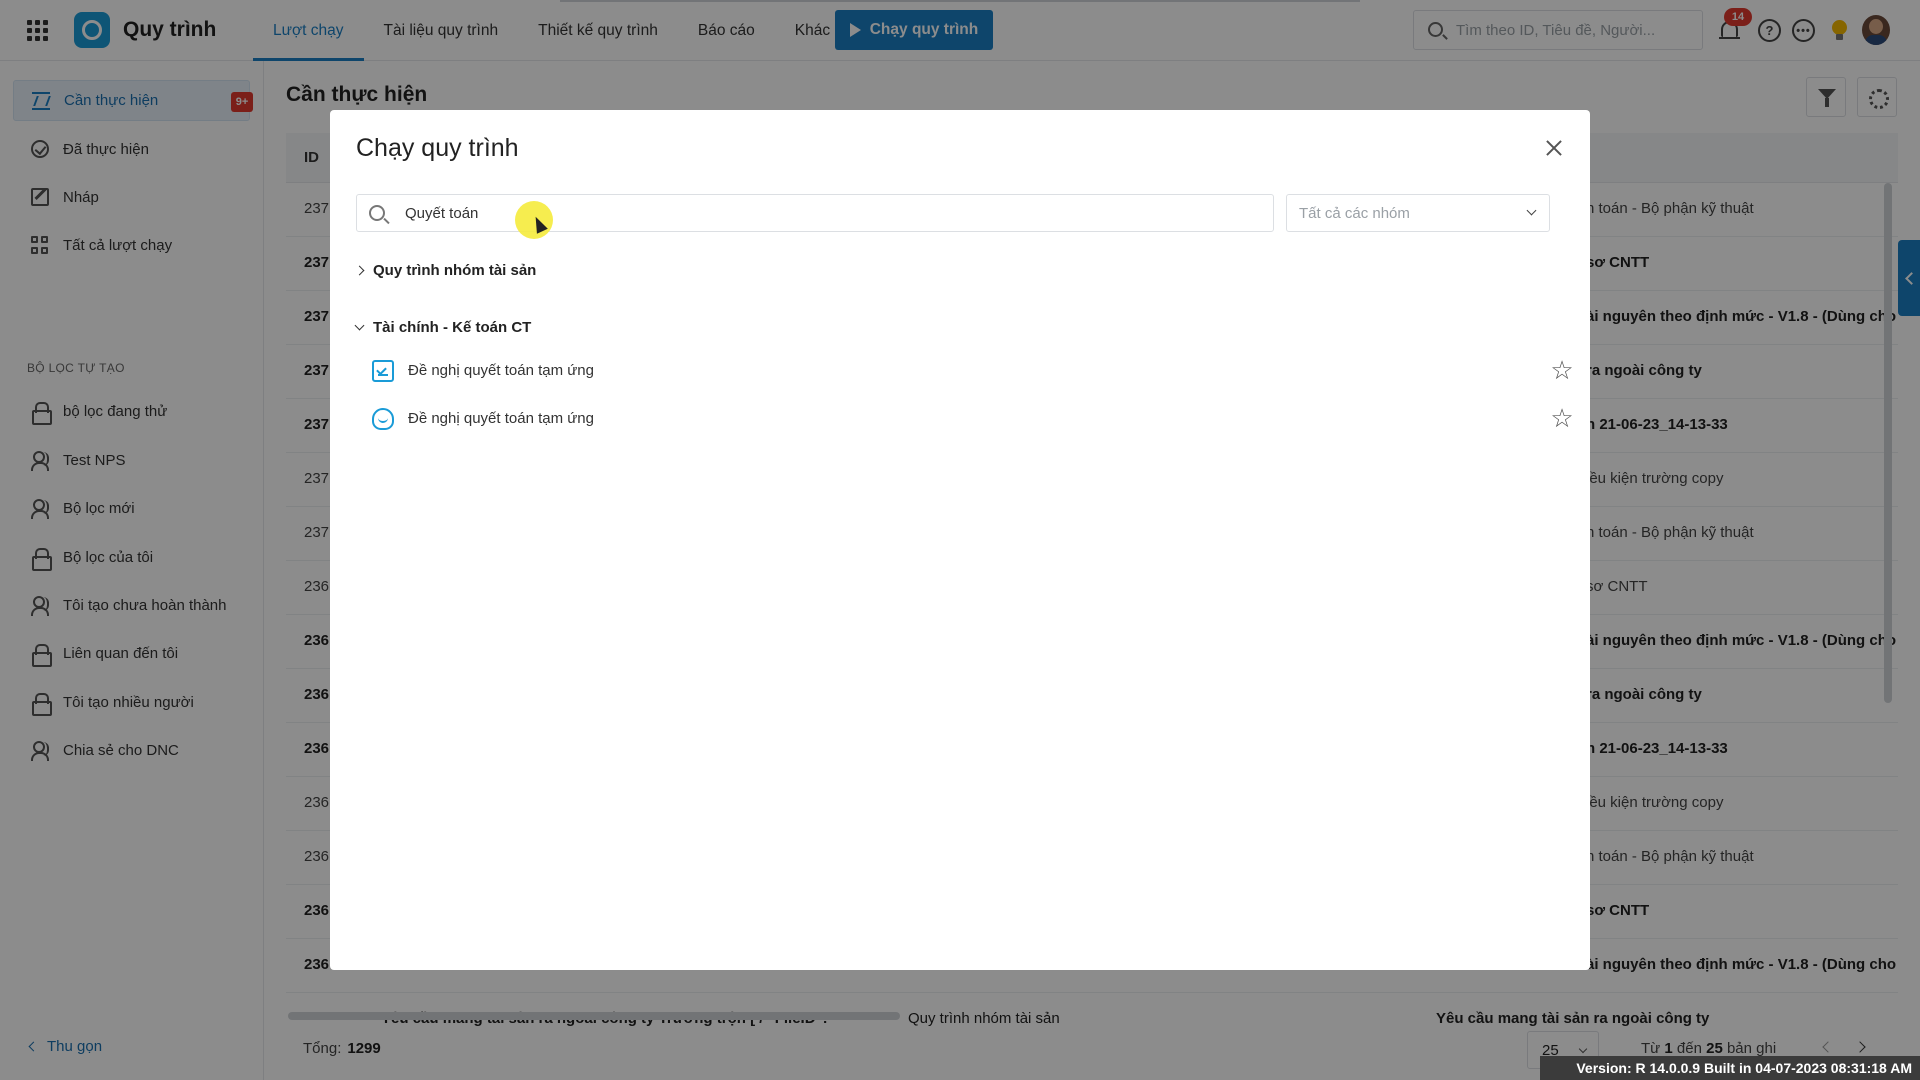 This screenshot has height=1080, width=1920. What do you see at coordinates (1554, 148) in the screenshot?
I see `close-icon` at bounding box center [1554, 148].